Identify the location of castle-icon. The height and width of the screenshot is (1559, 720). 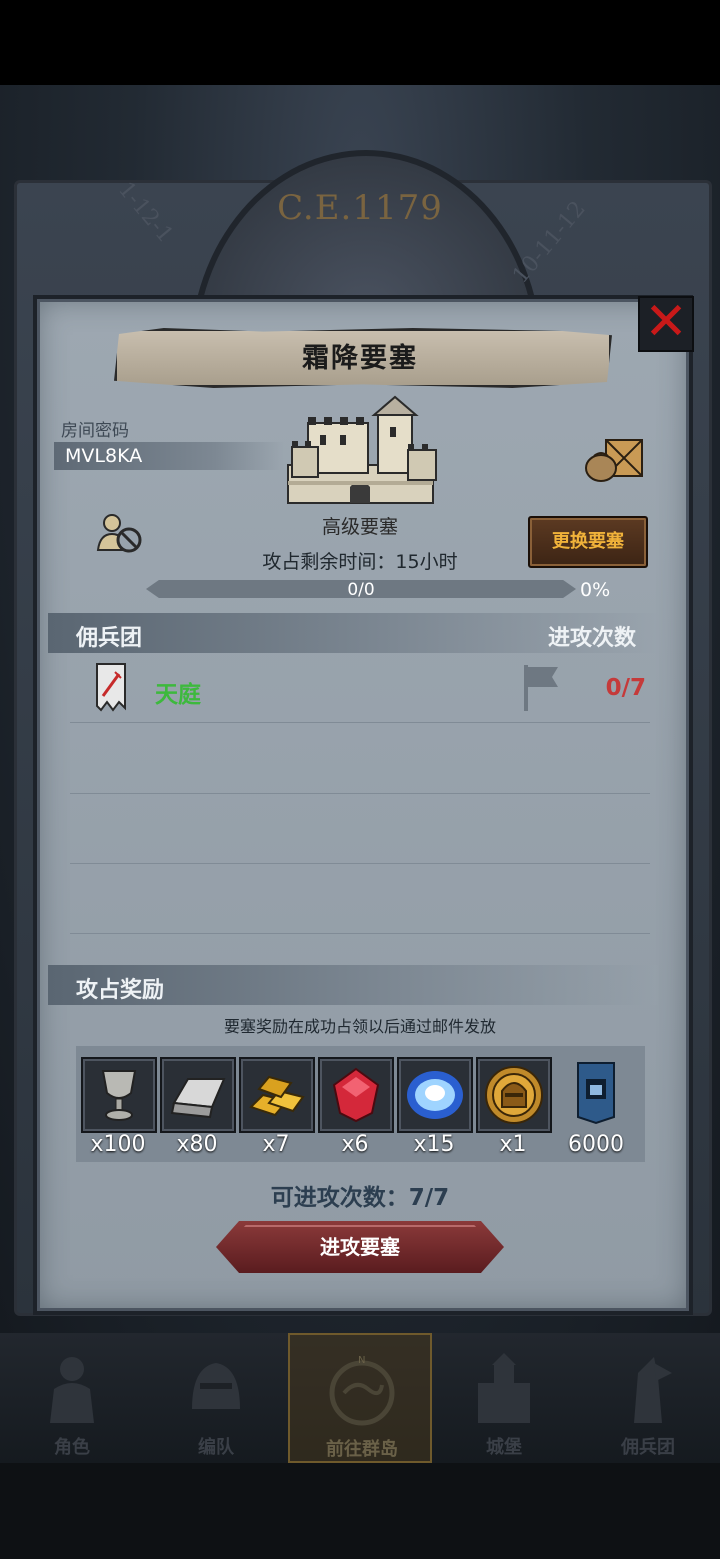
(504, 1388).